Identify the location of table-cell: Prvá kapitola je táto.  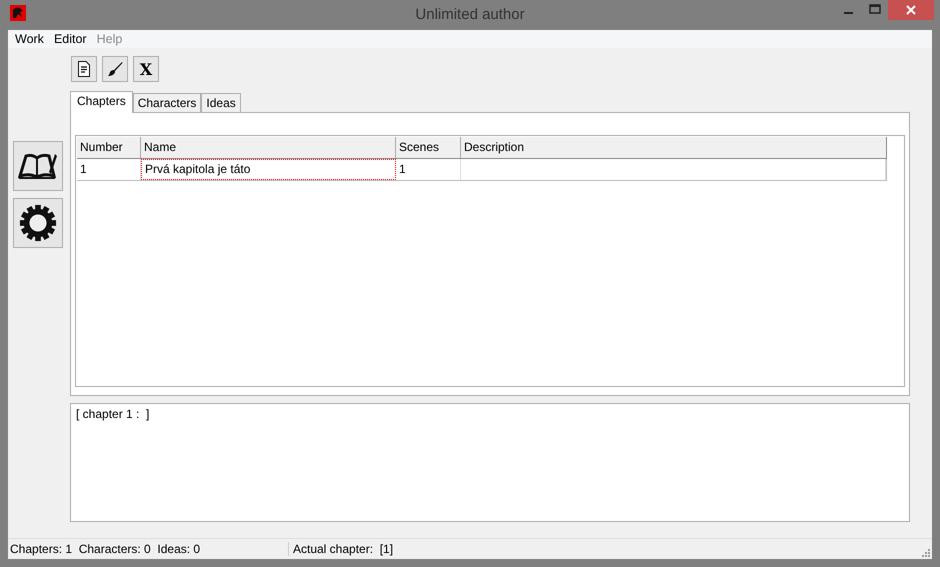
(268, 169).